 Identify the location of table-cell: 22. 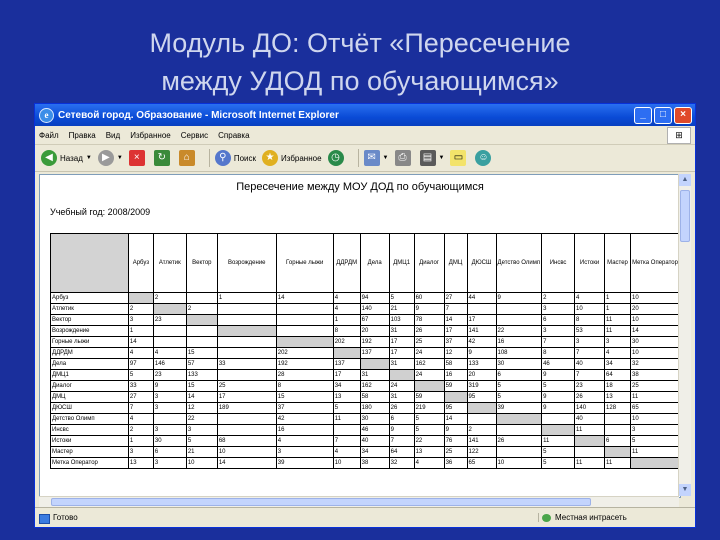
(201, 419).